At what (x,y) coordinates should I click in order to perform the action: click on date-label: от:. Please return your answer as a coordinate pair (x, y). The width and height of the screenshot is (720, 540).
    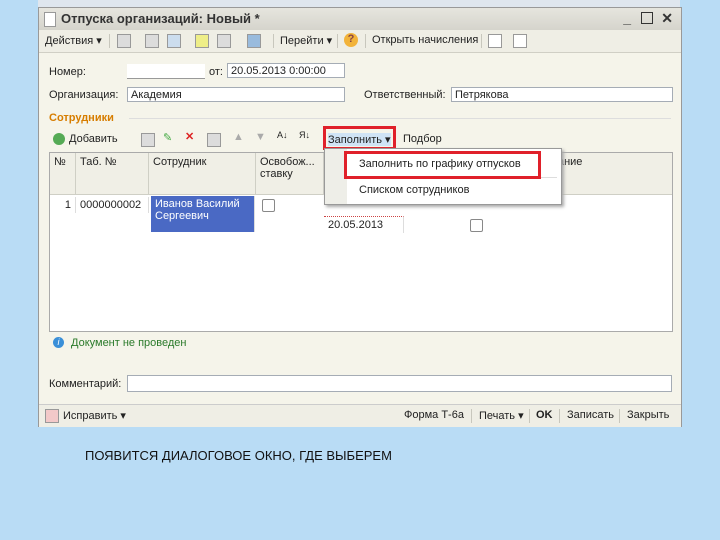
    Looking at the image, I should click on (216, 72).